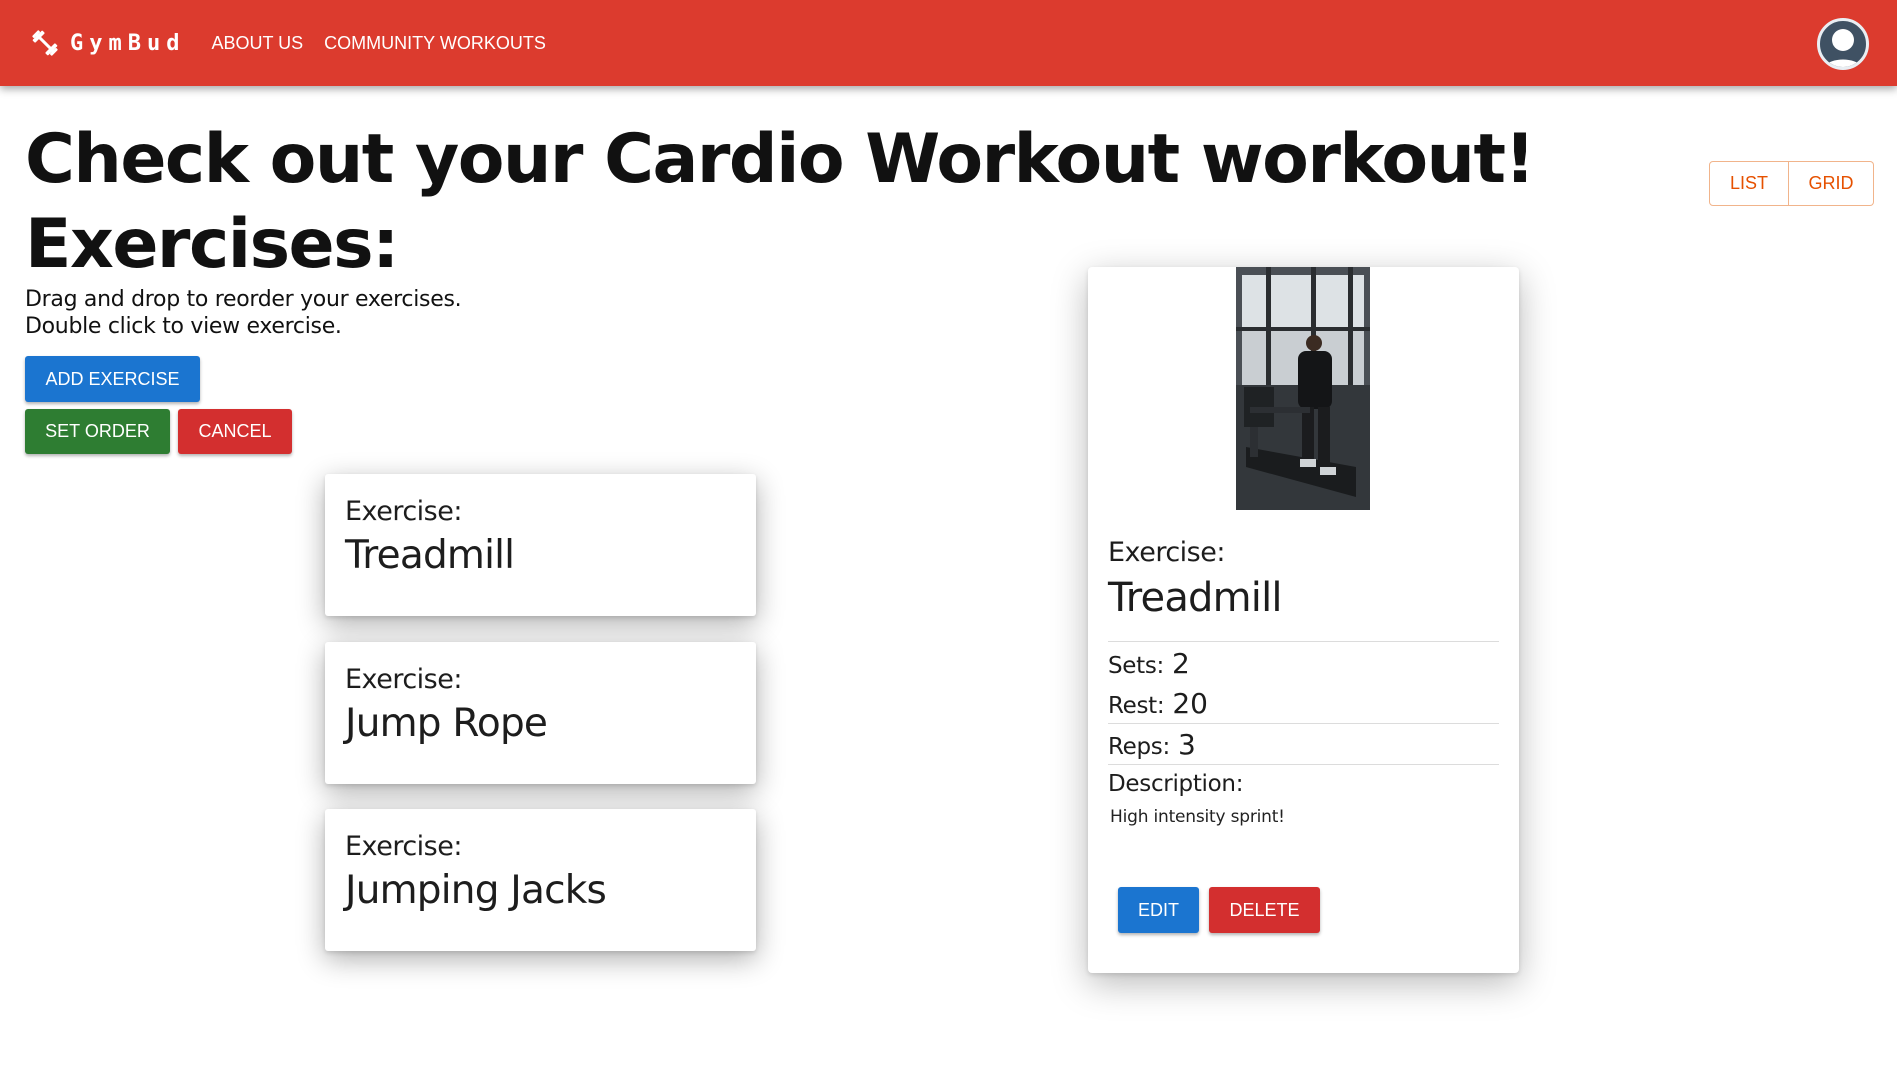 This screenshot has width=1897, height=1080. I want to click on exercise-name: Treadmill, so click(430, 555).